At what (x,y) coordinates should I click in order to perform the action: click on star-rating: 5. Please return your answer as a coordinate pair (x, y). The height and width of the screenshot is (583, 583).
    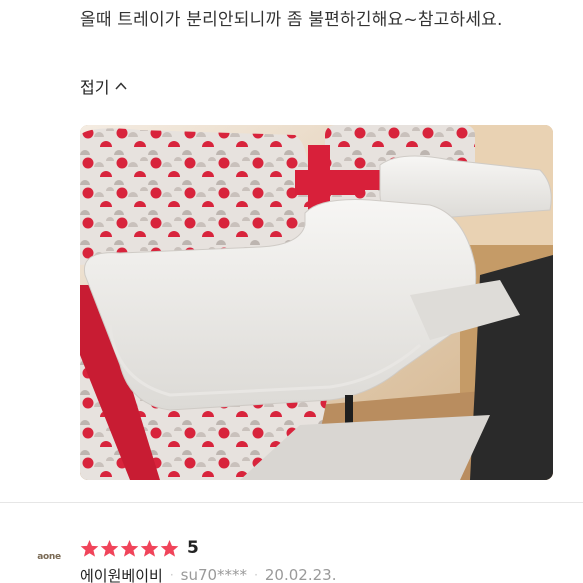
    Looking at the image, I should click on (139, 548).